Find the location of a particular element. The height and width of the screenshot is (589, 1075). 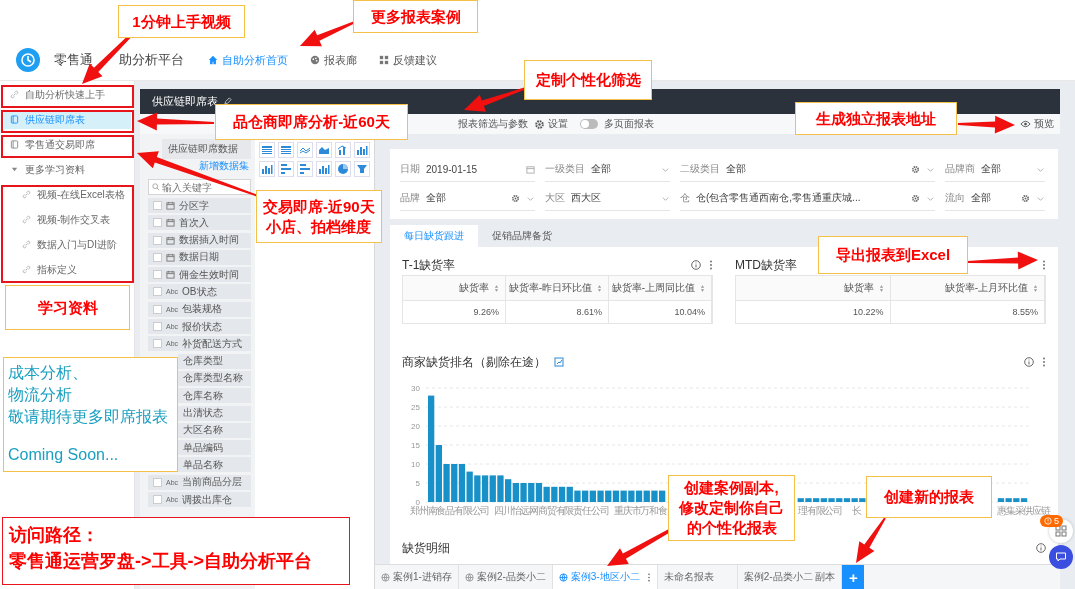

column-header: 缺货率-昨日环比值 is located at coordinates (557, 288).